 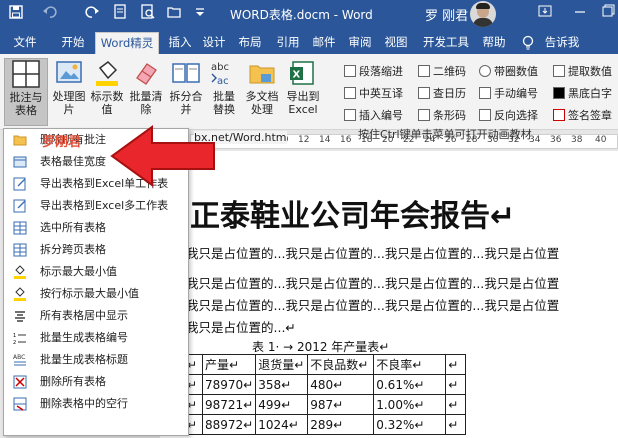 I want to click on ribbon-display-icon, so click(x=545, y=14).